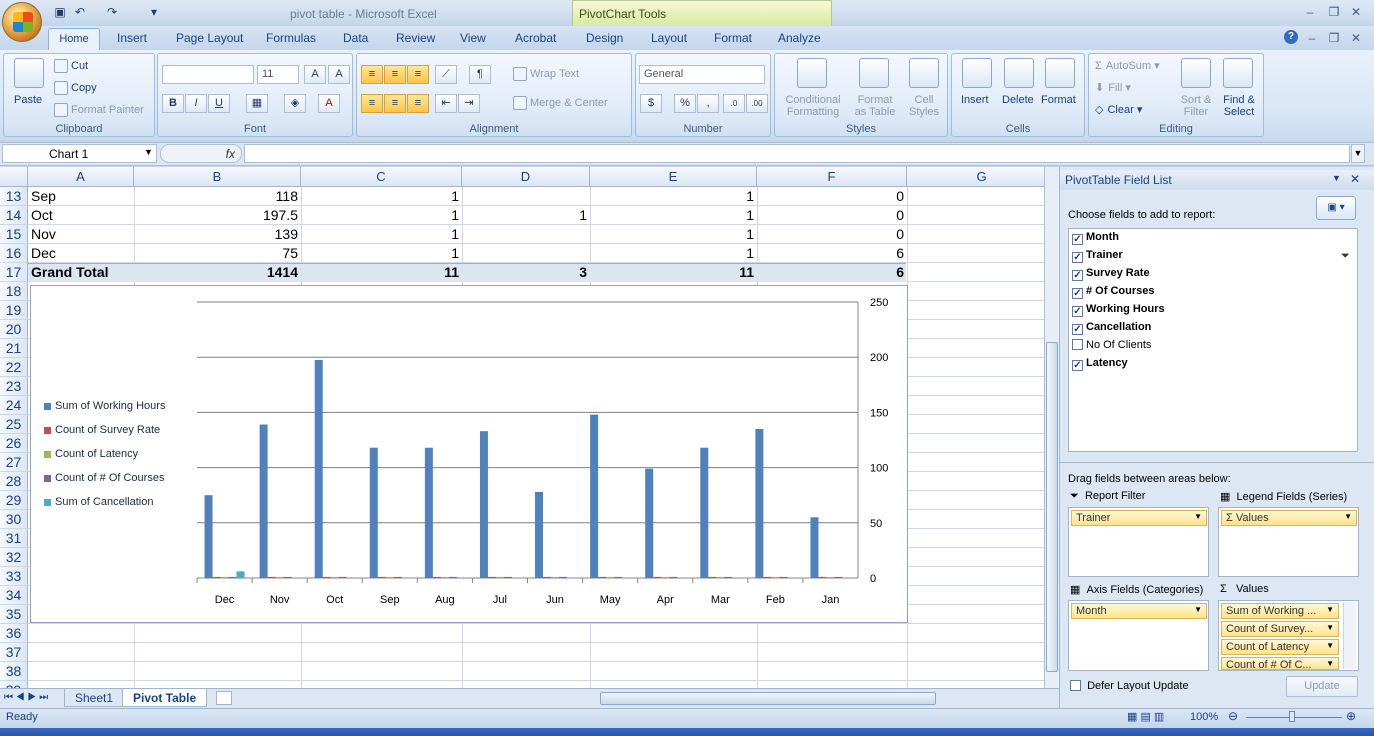 The image size is (1374, 736). What do you see at coordinates (70, 272) in the screenshot?
I see `cell-a17: Grand Total` at bounding box center [70, 272].